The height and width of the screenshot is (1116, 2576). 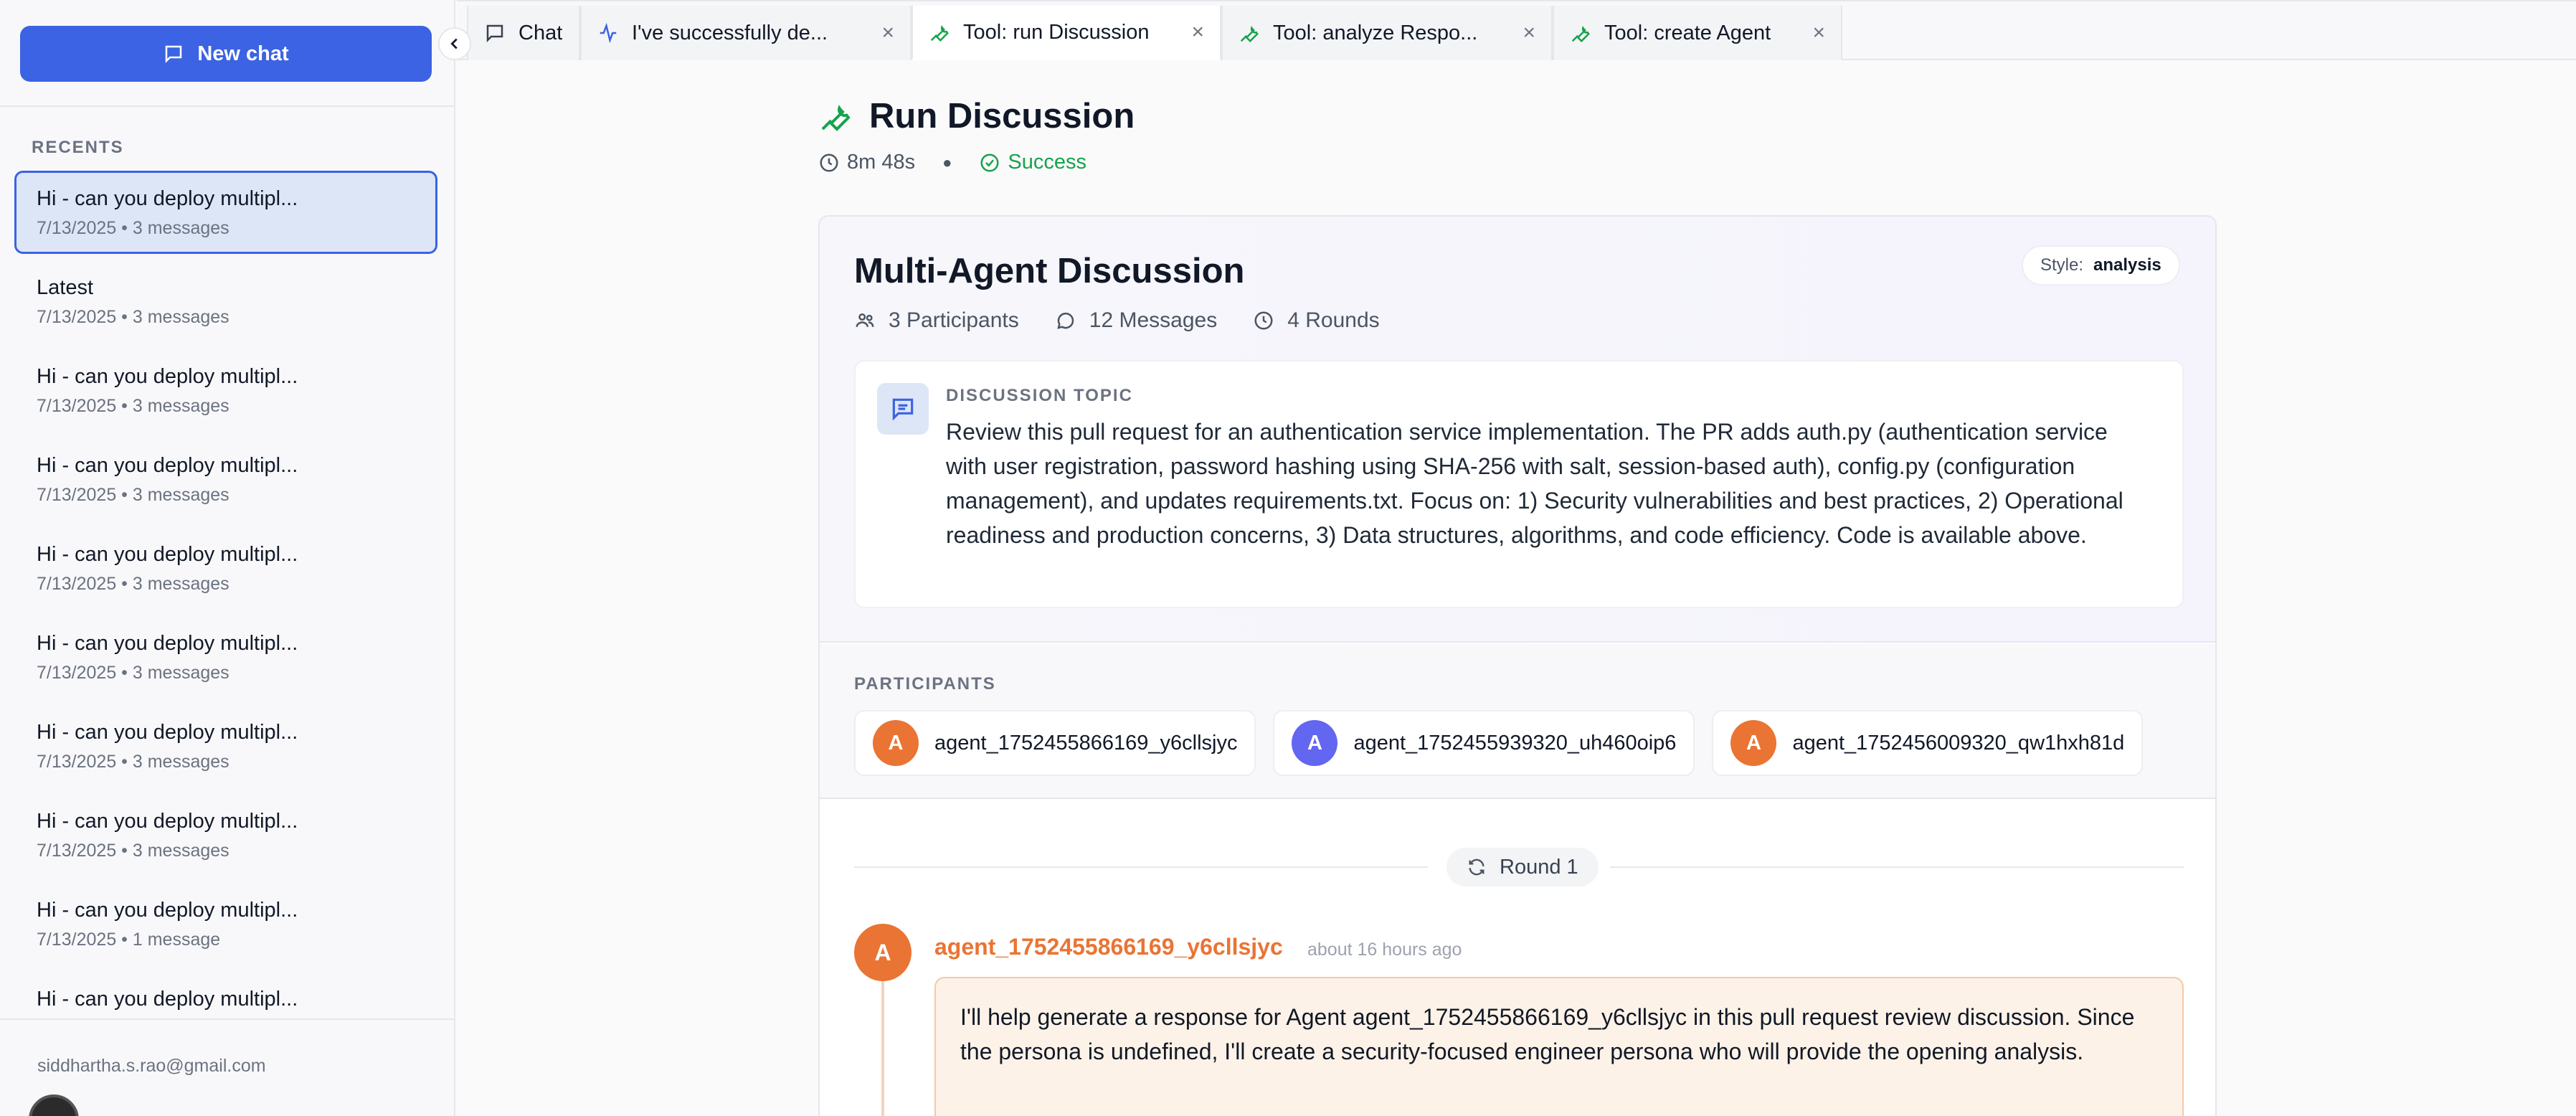 What do you see at coordinates (1958, 743) in the screenshot?
I see `participant-name: agent_1752456009320_qw1hxh81d` at bounding box center [1958, 743].